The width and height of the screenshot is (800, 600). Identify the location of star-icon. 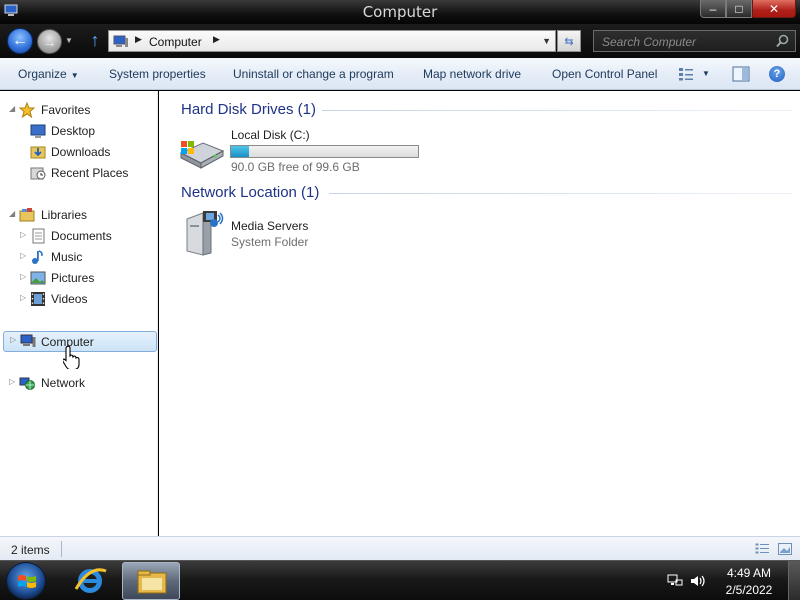
(27, 110).